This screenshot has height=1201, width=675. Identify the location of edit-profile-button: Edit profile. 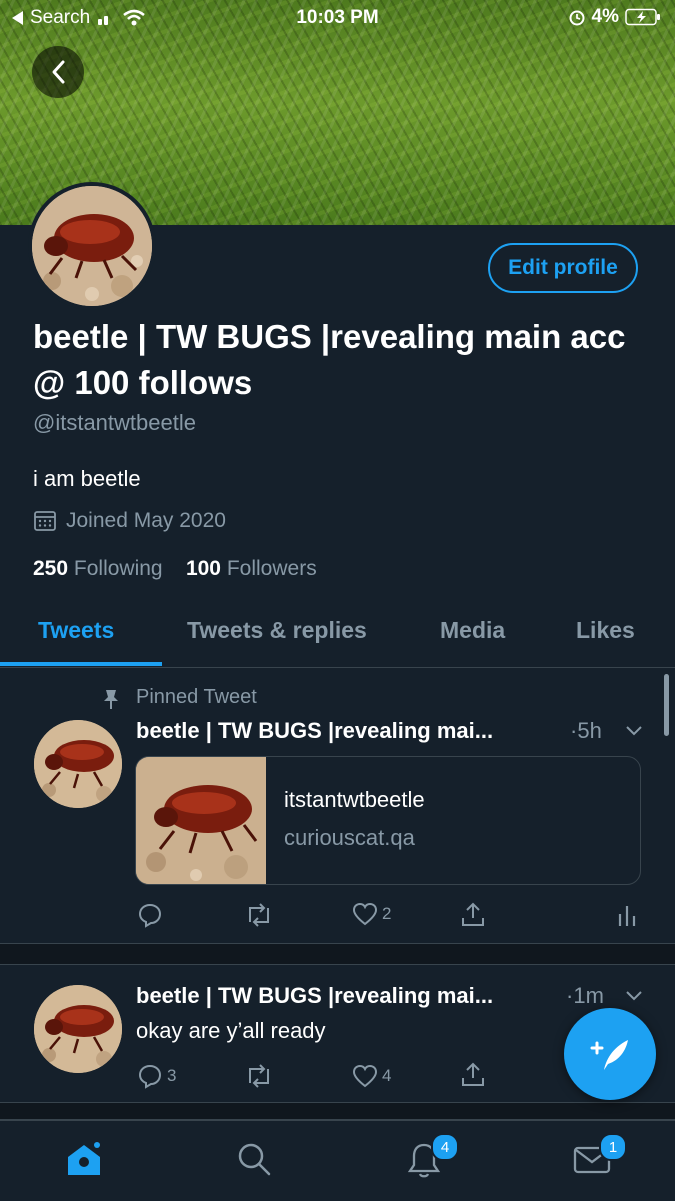
(563, 268).